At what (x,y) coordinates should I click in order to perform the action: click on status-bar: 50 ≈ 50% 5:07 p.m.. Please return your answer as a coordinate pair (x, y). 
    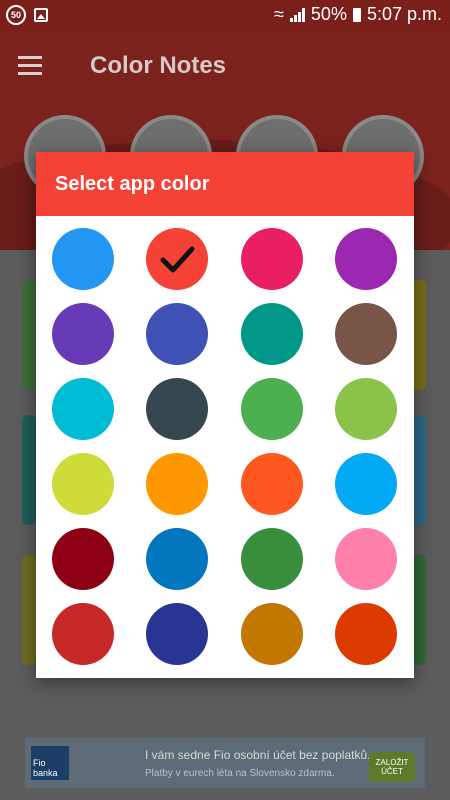
    Looking at the image, I should click on (225, 15).